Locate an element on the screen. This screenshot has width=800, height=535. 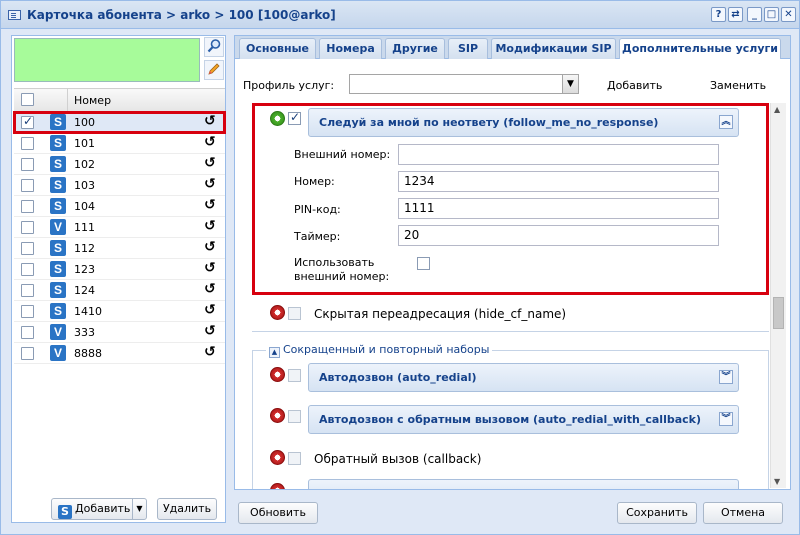
row-number: 124 is located at coordinates (84, 290).